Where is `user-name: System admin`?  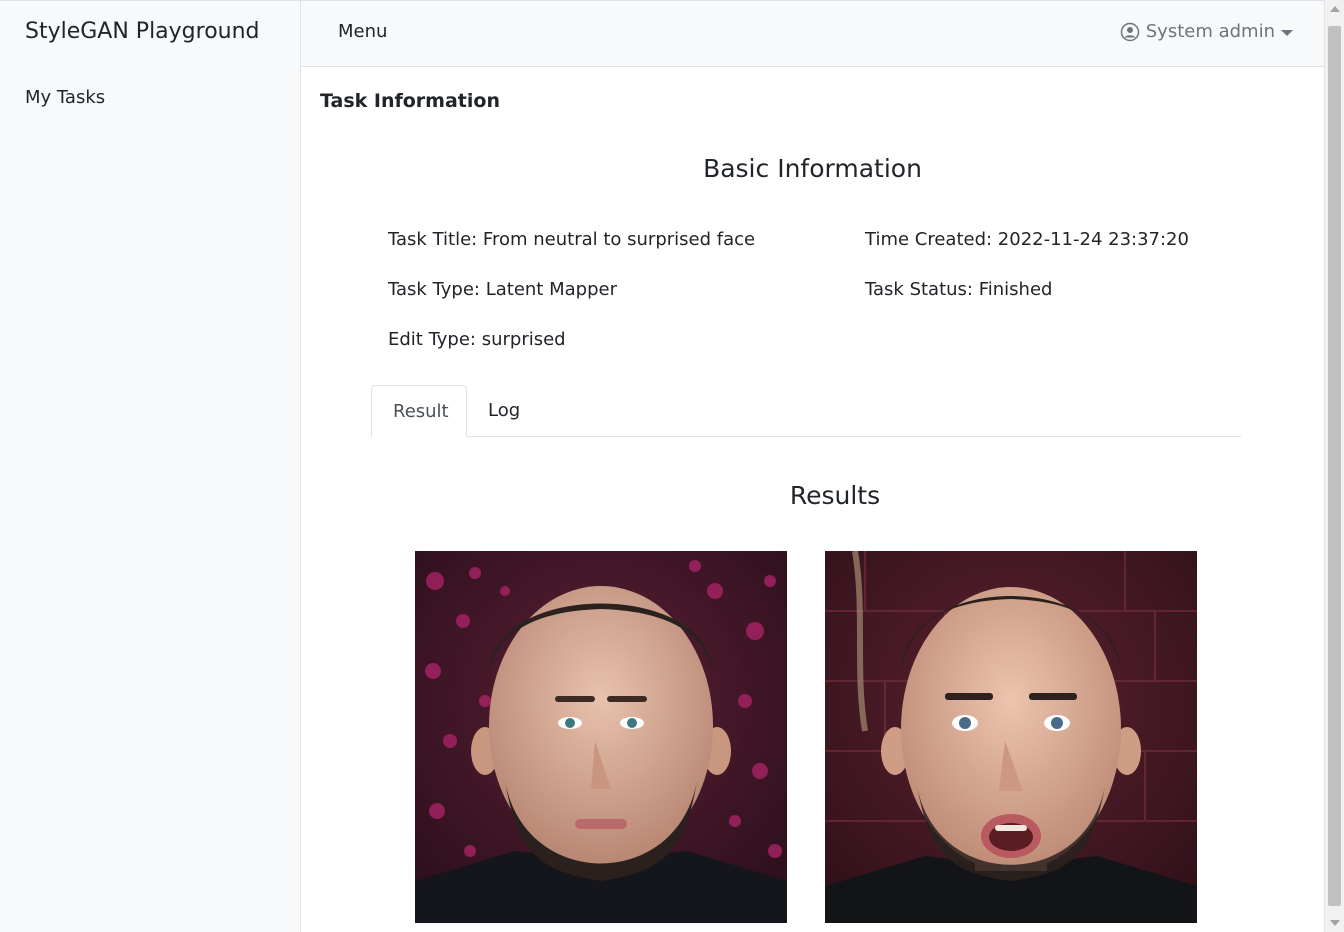 user-name: System admin is located at coordinates (1210, 31).